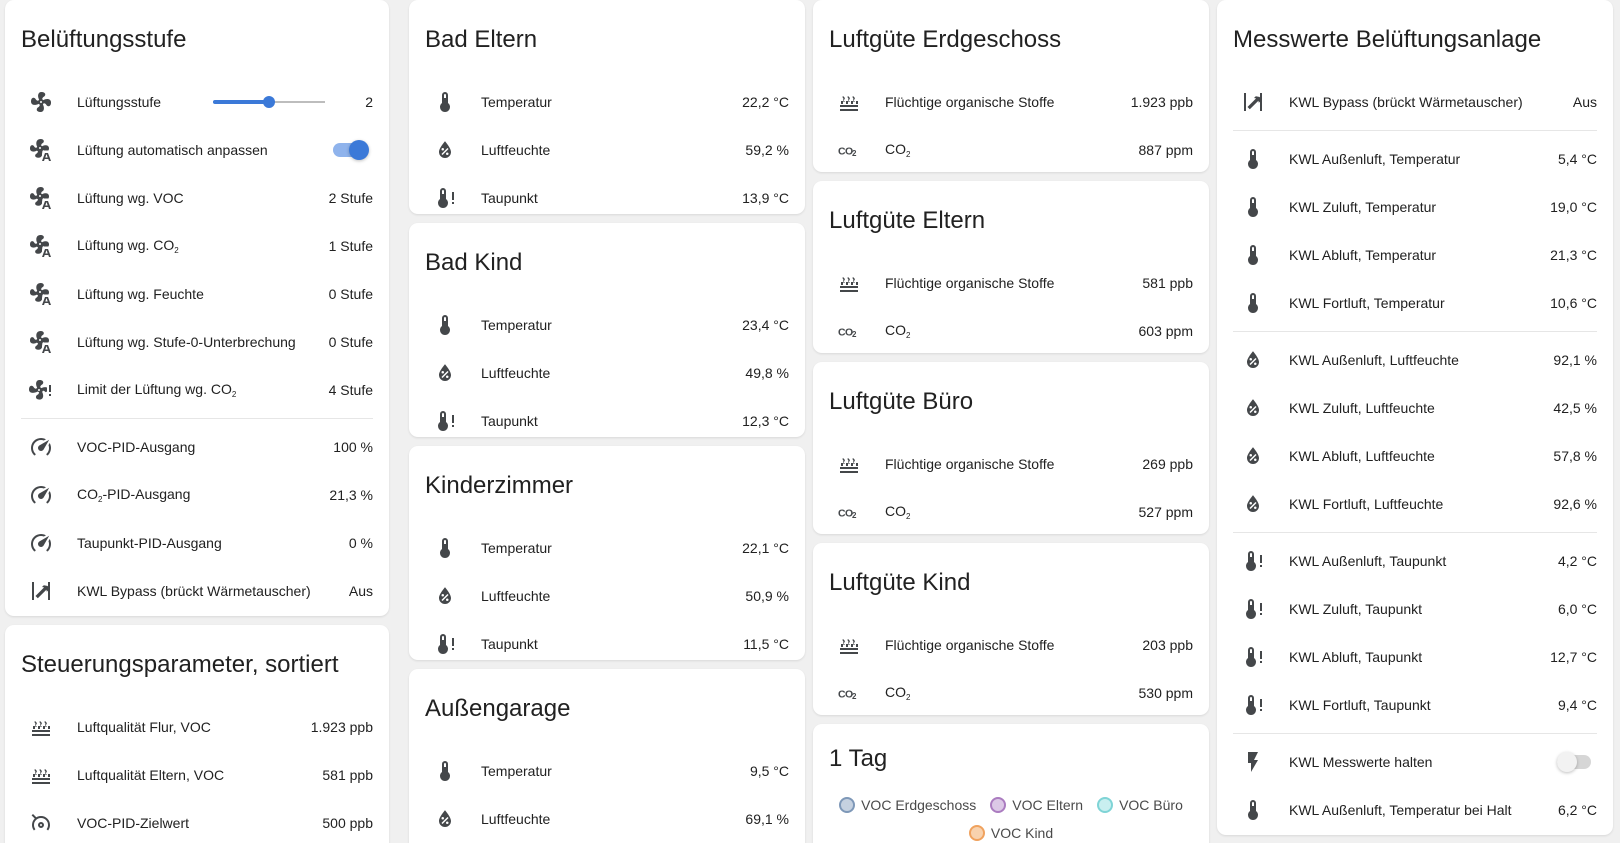 Image resolution: width=1620 pixels, height=843 pixels. I want to click on co2-row: CO2 527 ppm, so click(1011, 511).